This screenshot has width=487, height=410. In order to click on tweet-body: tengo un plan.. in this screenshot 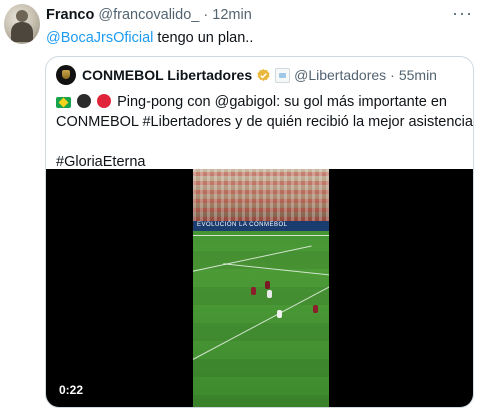, I will do `click(203, 38)`.